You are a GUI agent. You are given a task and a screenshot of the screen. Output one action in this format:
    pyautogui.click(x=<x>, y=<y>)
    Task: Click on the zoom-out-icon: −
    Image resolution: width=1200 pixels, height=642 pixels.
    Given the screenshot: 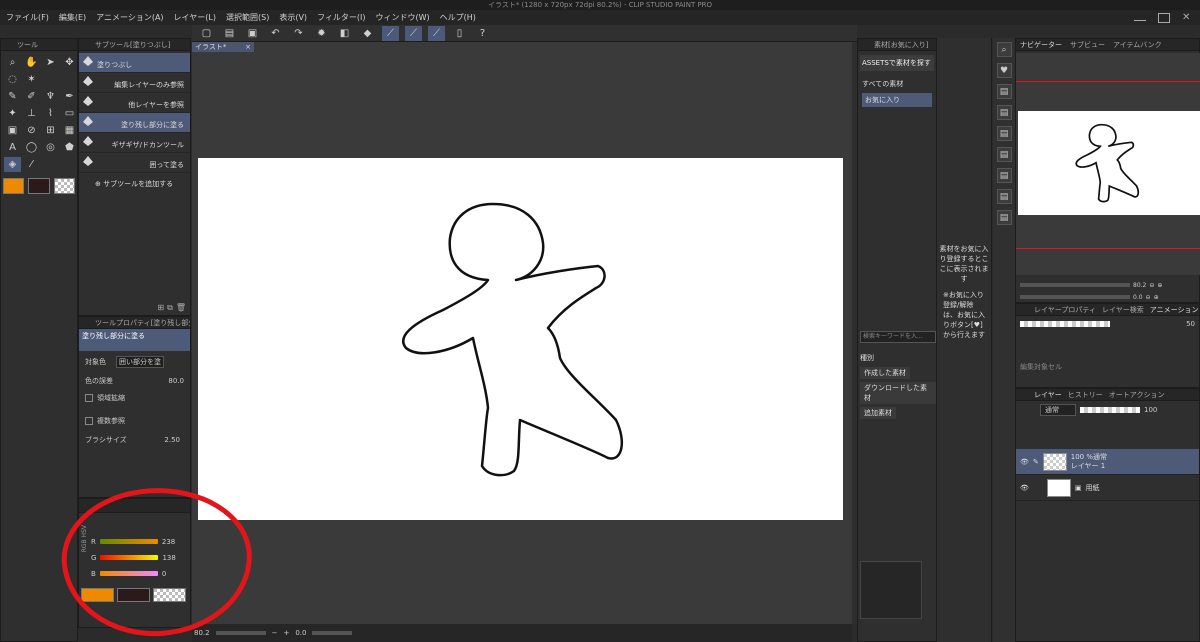 What is the action you would take?
    pyautogui.click(x=275, y=633)
    